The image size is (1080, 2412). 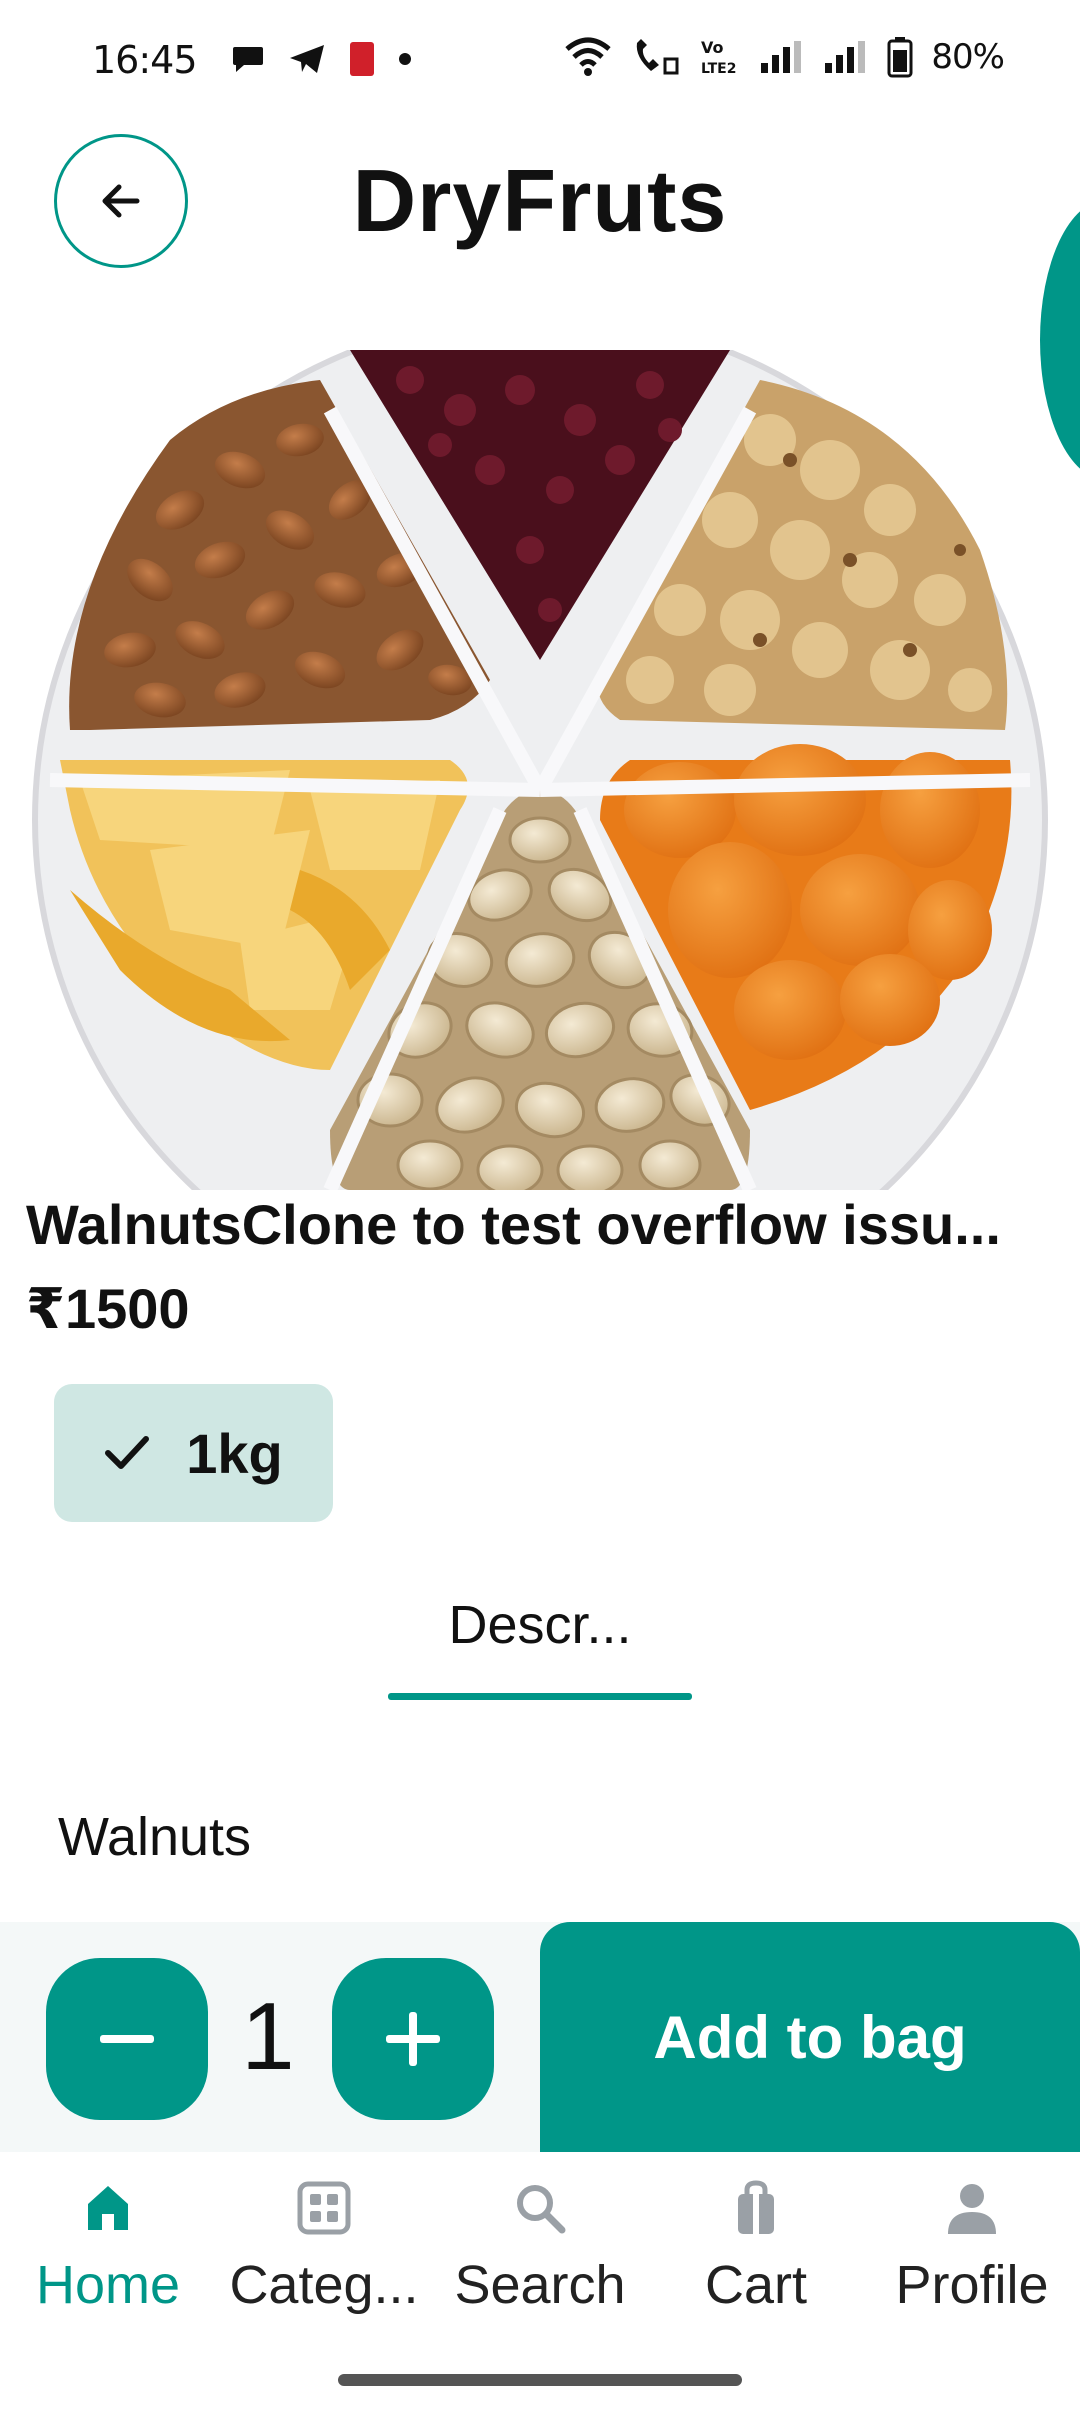 I want to click on add-to-bag-button: Add to bag, so click(x=810, y=2037).